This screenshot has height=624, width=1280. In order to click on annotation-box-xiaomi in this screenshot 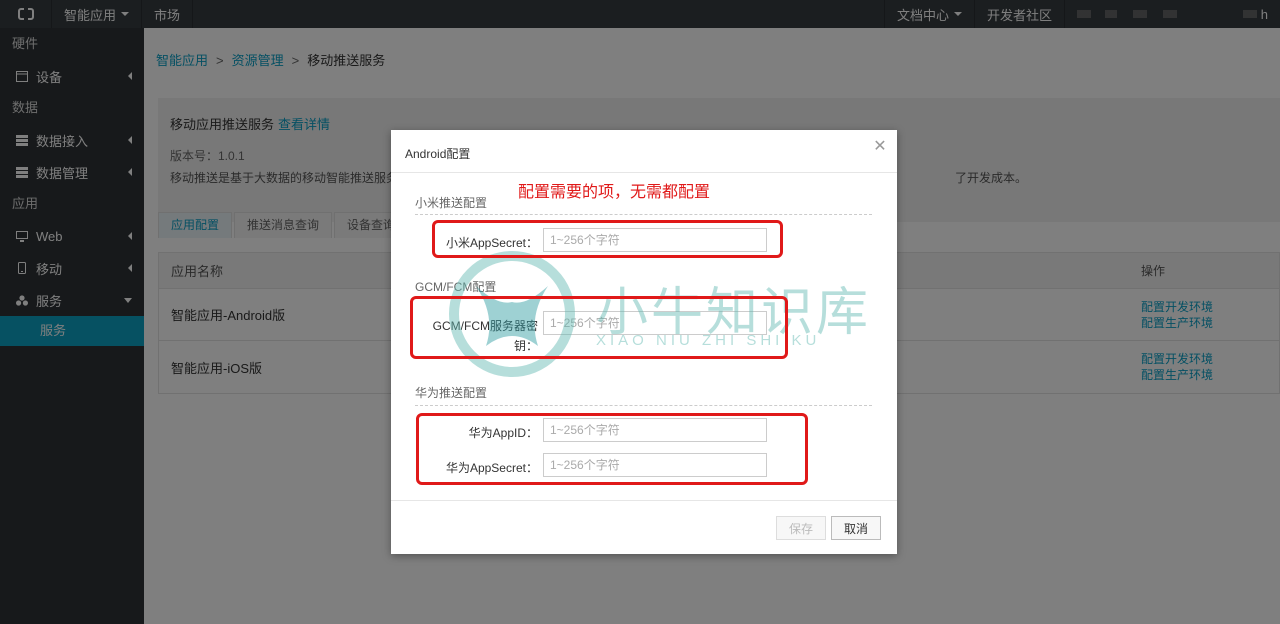, I will do `click(607, 239)`.